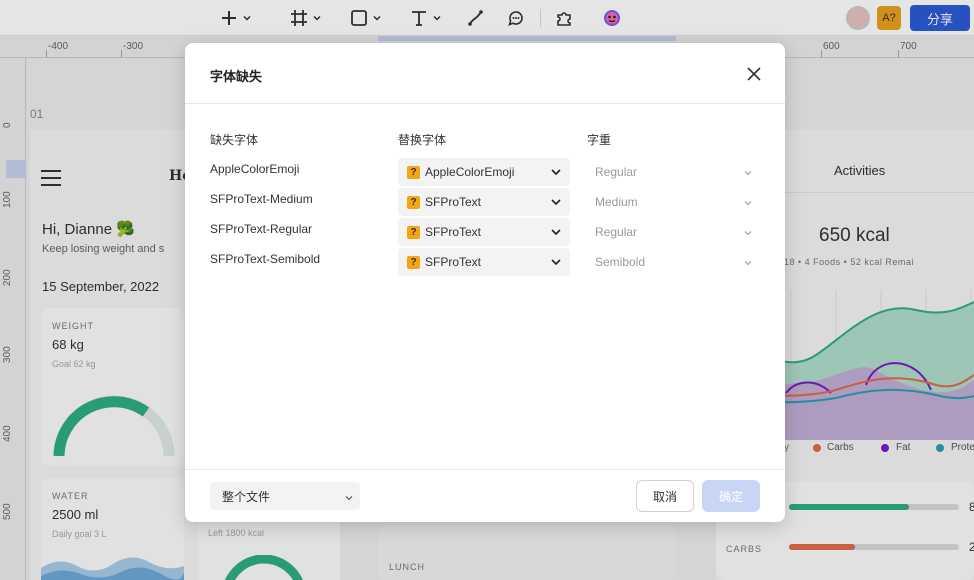 The width and height of the screenshot is (974, 580). Describe the element at coordinates (665, 496) in the screenshot. I see `cancel-button: 取消` at that location.